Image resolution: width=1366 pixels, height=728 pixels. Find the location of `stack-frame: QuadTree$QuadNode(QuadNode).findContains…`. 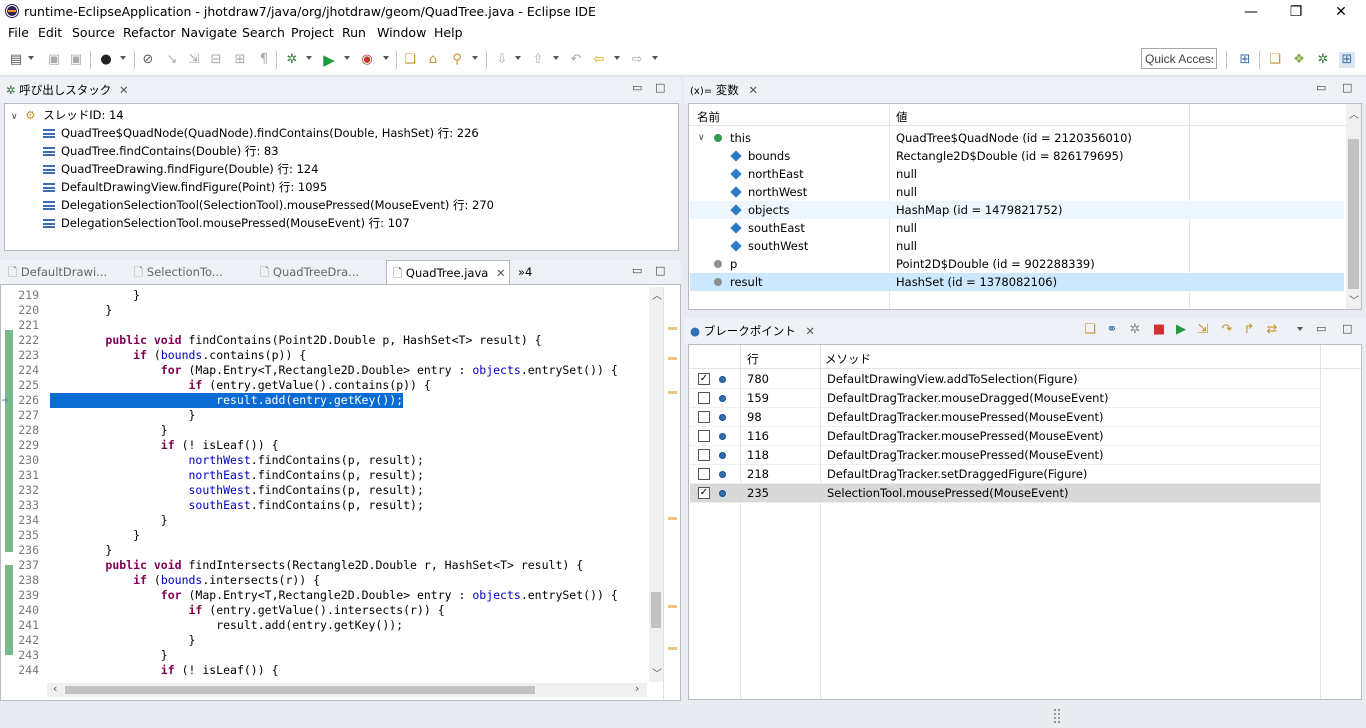

stack-frame: QuadTree$QuadNode(QuadNode).findContains… is located at coordinates (261, 133).